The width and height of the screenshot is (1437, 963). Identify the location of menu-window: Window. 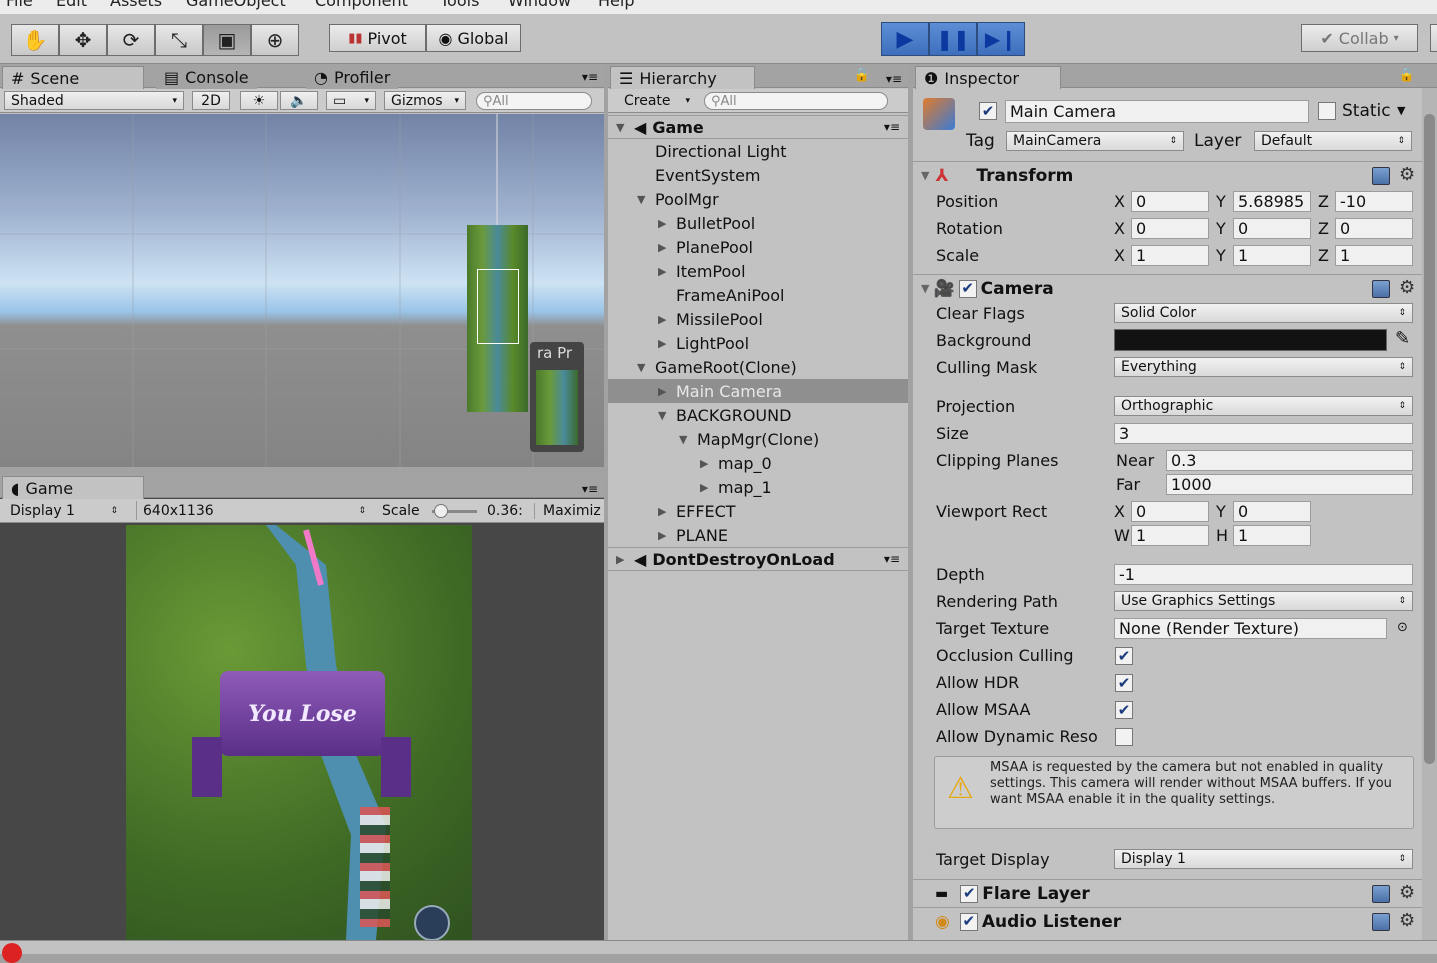
(539, 5).